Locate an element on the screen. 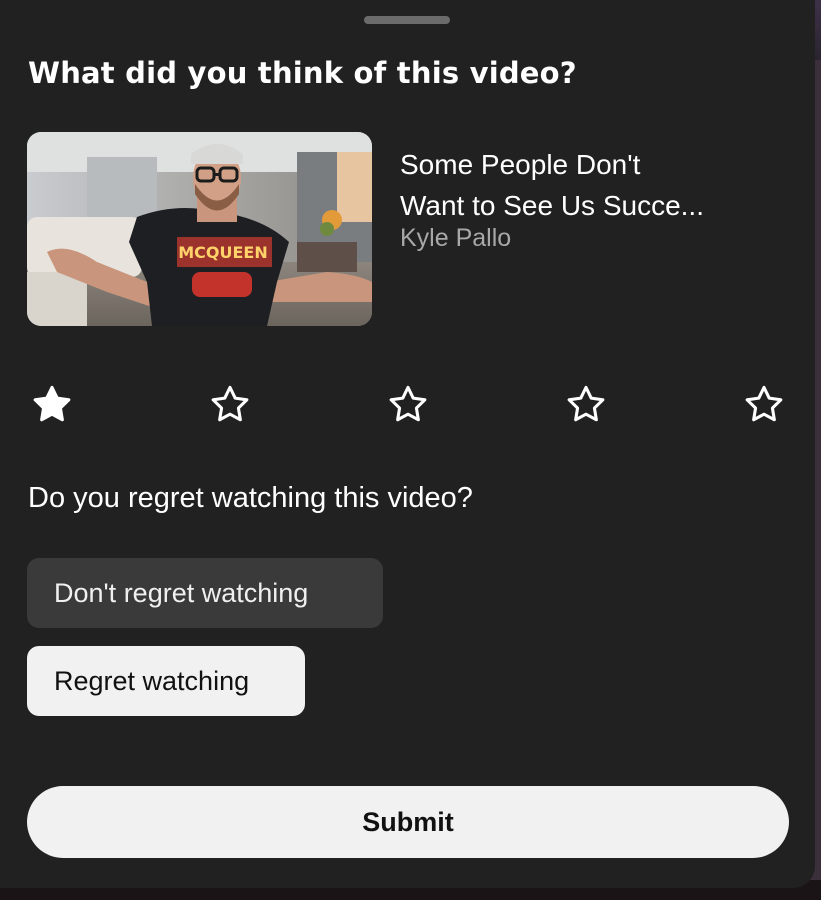  video-thumbnail: MCQUEEN is located at coordinates (199, 229).